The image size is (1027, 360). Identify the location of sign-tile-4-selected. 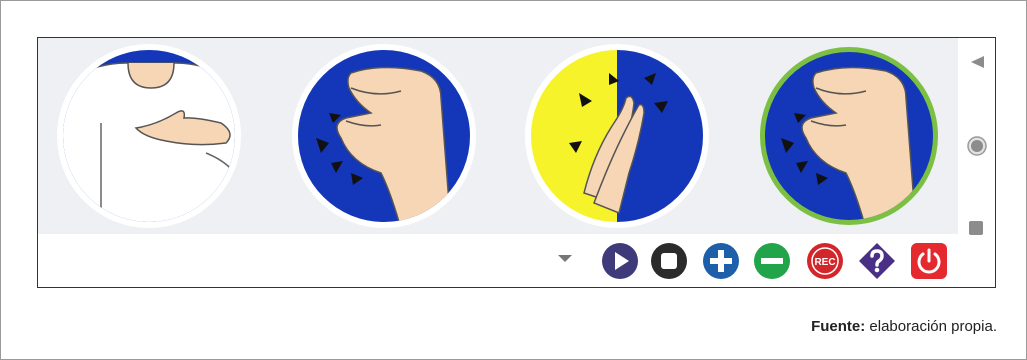
(849, 136).